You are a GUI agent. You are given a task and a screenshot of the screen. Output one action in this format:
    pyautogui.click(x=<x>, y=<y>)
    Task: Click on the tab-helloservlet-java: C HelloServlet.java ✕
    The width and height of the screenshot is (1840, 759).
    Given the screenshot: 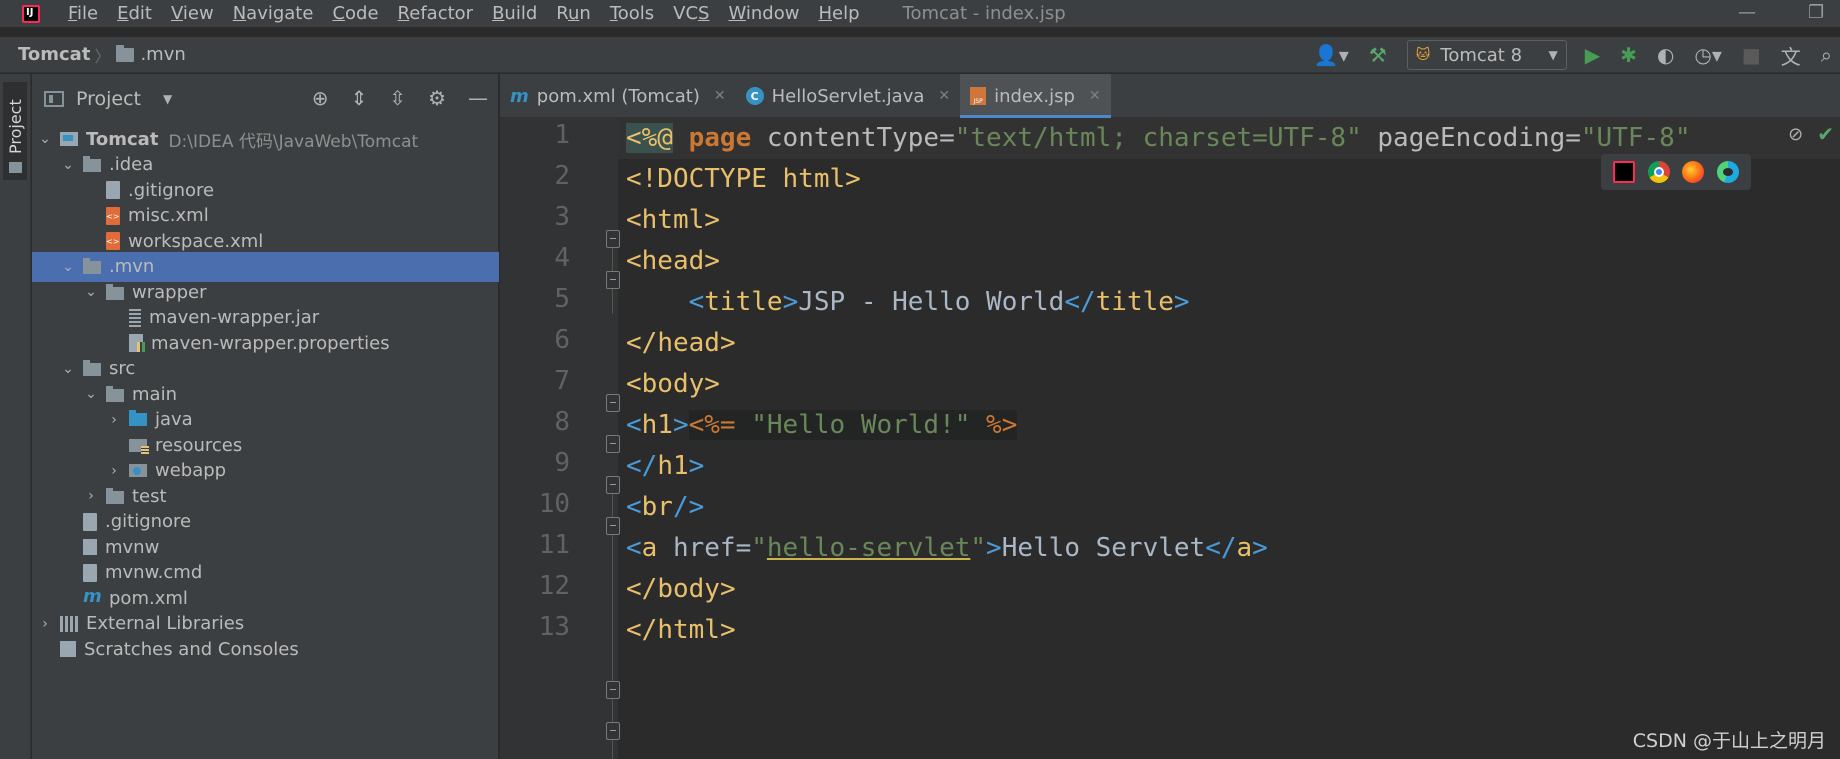 What is the action you would take?
    pyautogui.click(x=848, y=96)
    